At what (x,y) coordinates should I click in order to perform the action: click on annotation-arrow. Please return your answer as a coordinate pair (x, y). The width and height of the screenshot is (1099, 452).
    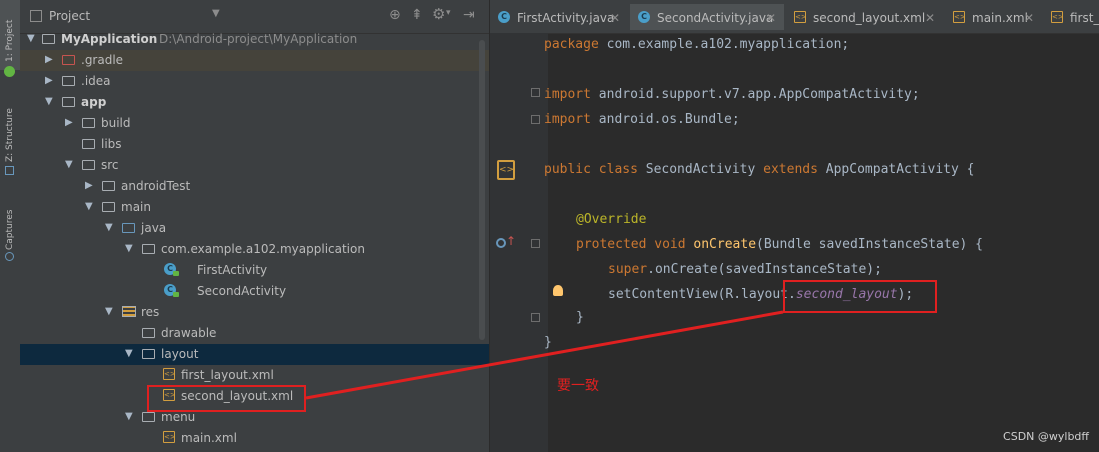
    Looking at the image, I should click on (544, 355).